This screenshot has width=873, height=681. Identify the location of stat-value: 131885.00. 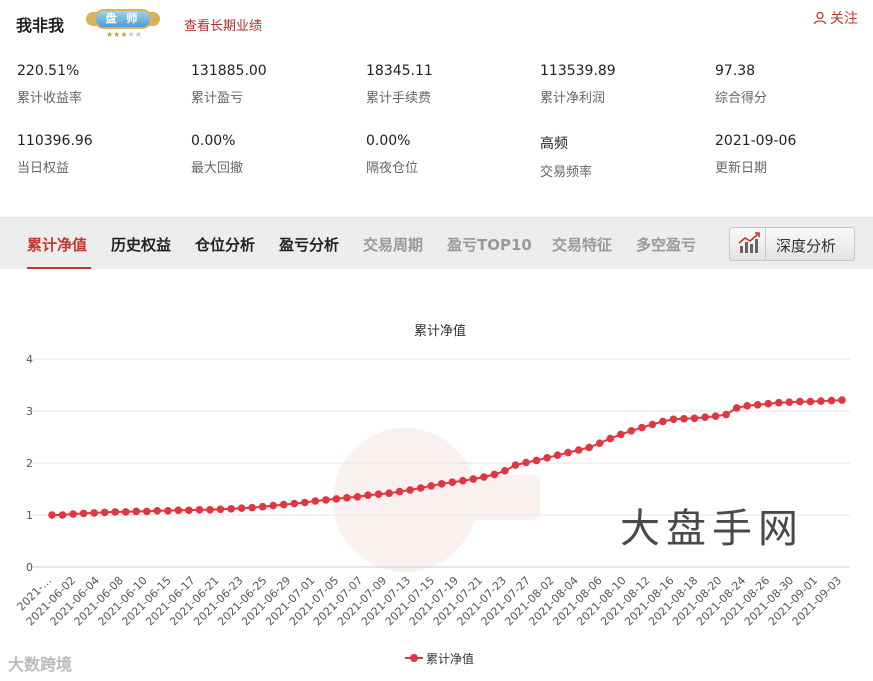
(229, 71).